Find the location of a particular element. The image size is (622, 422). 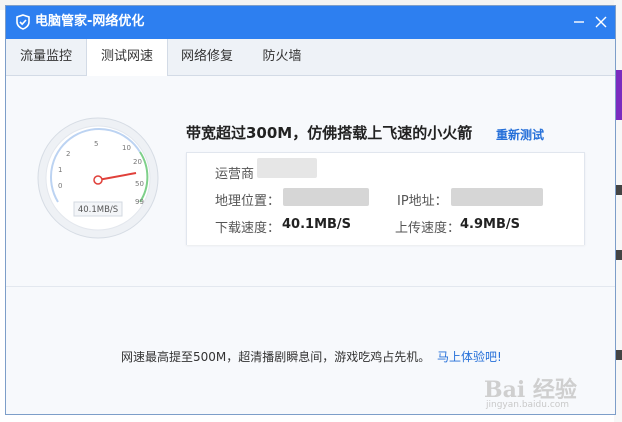

pc-manager-logo-icon is located at coordinates (23, 22).